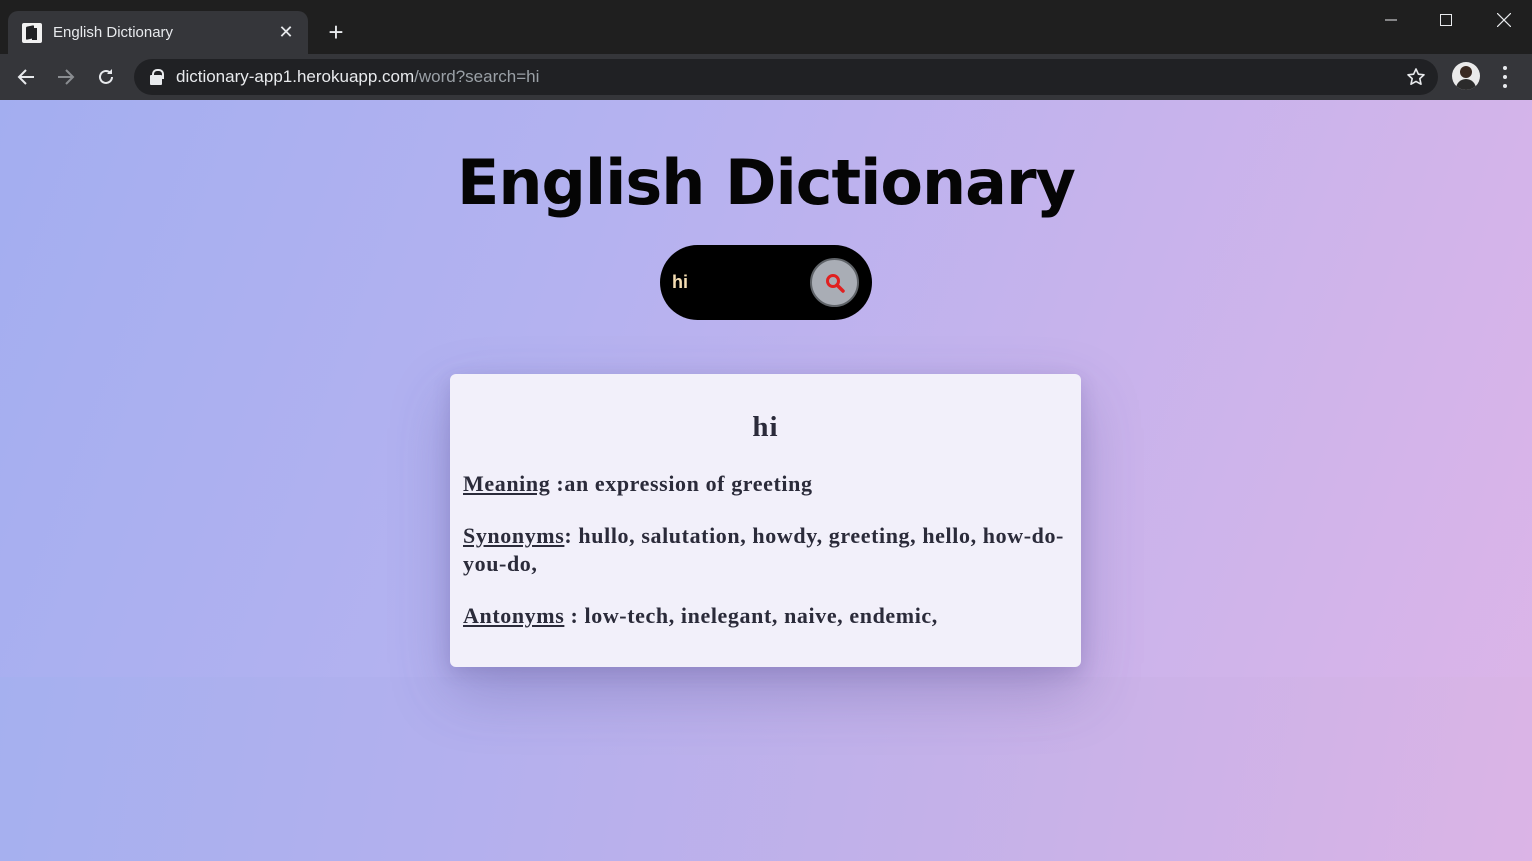 Image resolution: width=1532 pixels, height=861 pixels. Describe the element at coordinates (113, 32) in the screenshot. I see `tab-title: English Dictionary` at that location.